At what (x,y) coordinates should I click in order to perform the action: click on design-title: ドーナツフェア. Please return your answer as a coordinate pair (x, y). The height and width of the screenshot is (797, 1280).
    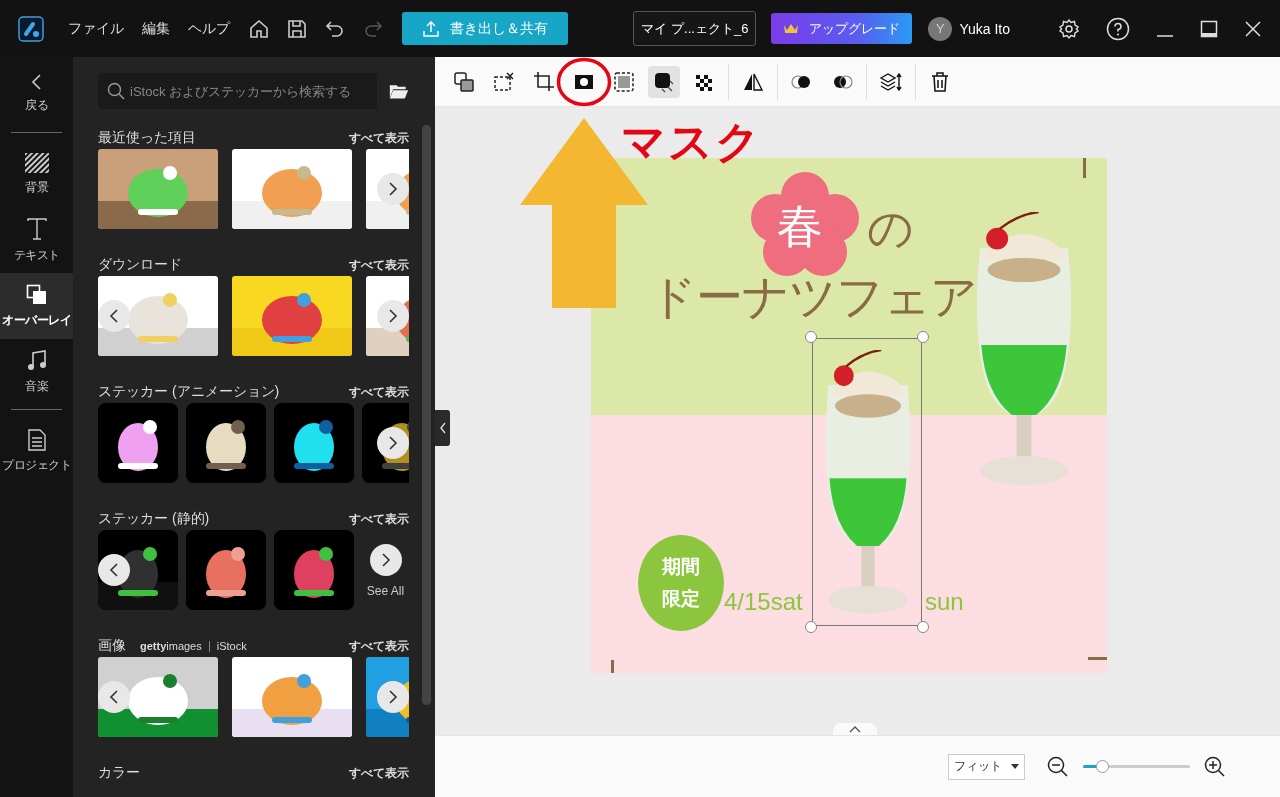
    Looking at the image, I should click on (813, 297).